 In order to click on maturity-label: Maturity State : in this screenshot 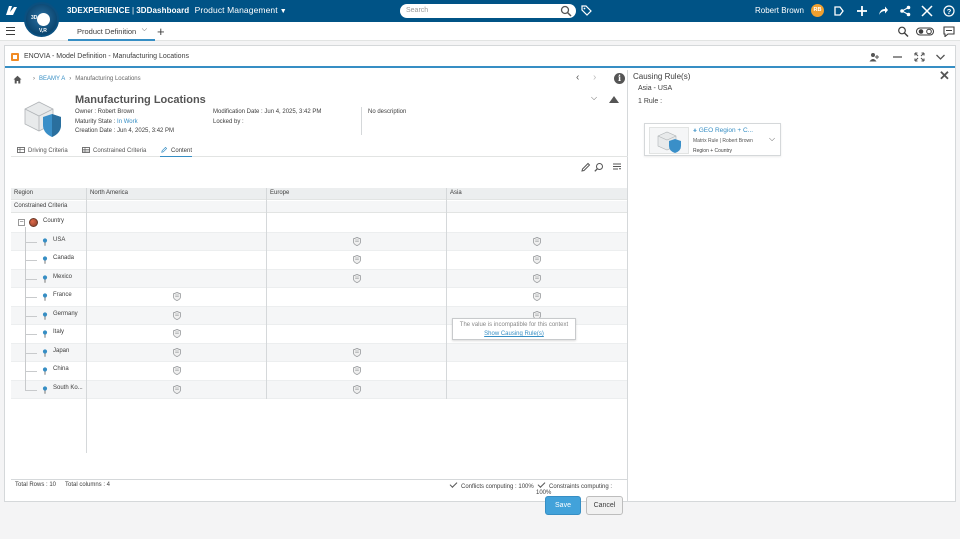, I will do `click(95, 121)`.